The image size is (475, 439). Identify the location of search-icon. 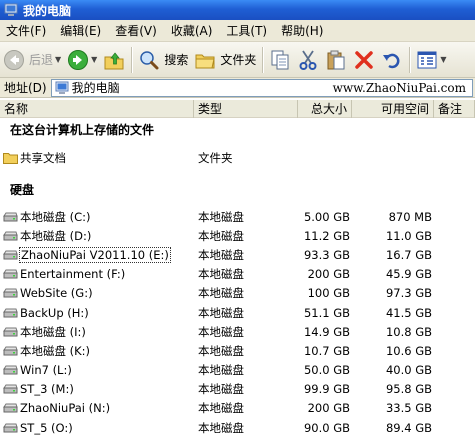
(149, 59).